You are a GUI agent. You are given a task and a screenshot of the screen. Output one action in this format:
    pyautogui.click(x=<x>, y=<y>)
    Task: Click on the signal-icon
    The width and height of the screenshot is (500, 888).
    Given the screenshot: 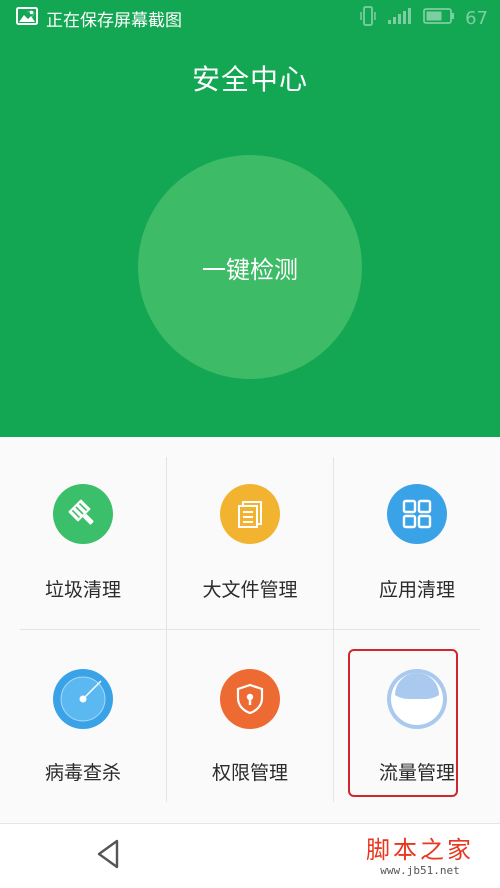 What is the action you would take?
    pyautogui.click(x=400, y=18)
    